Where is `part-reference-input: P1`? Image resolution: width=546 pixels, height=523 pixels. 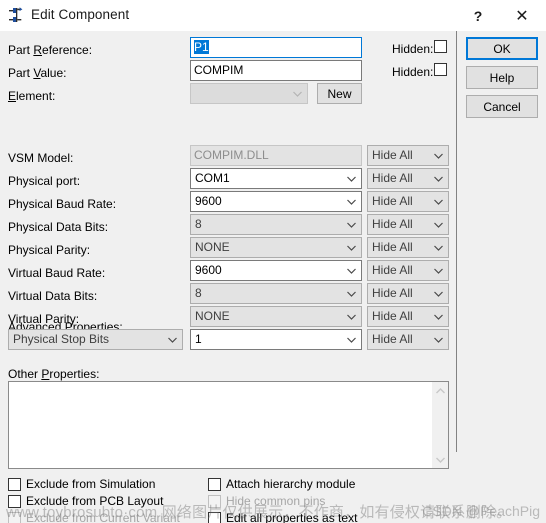 part-reference-input: P1 is located at coordinates (276, 47).